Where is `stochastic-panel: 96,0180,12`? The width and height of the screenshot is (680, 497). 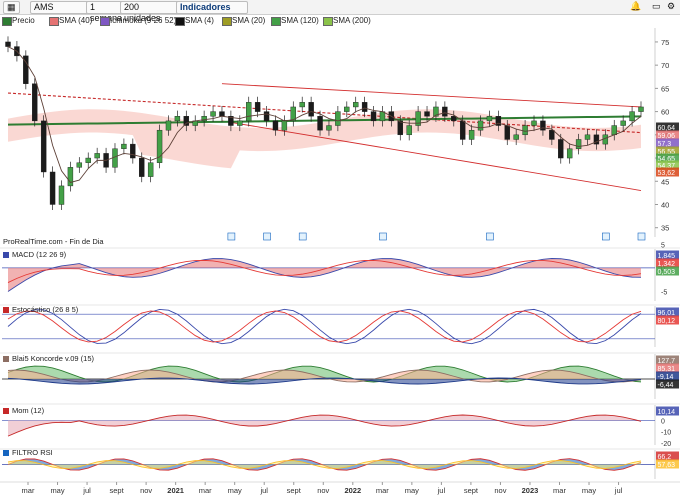
stochastic-panel: 96,0180,12 is located at coordinates (340, 325).